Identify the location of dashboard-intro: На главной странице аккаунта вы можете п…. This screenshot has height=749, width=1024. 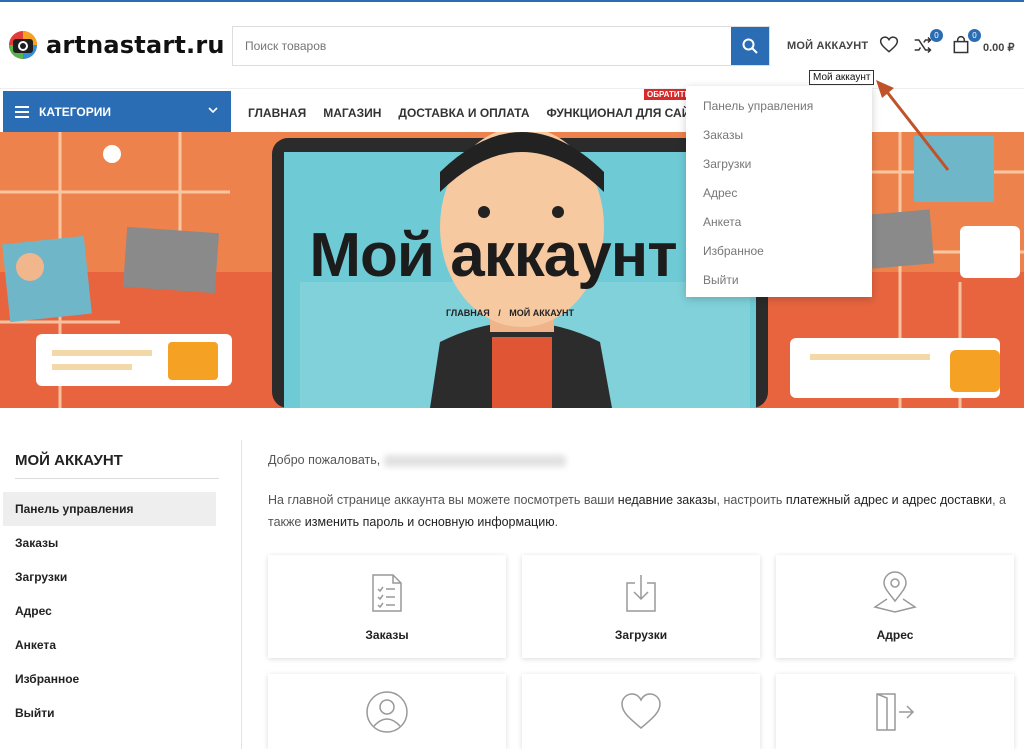
(643, 511).